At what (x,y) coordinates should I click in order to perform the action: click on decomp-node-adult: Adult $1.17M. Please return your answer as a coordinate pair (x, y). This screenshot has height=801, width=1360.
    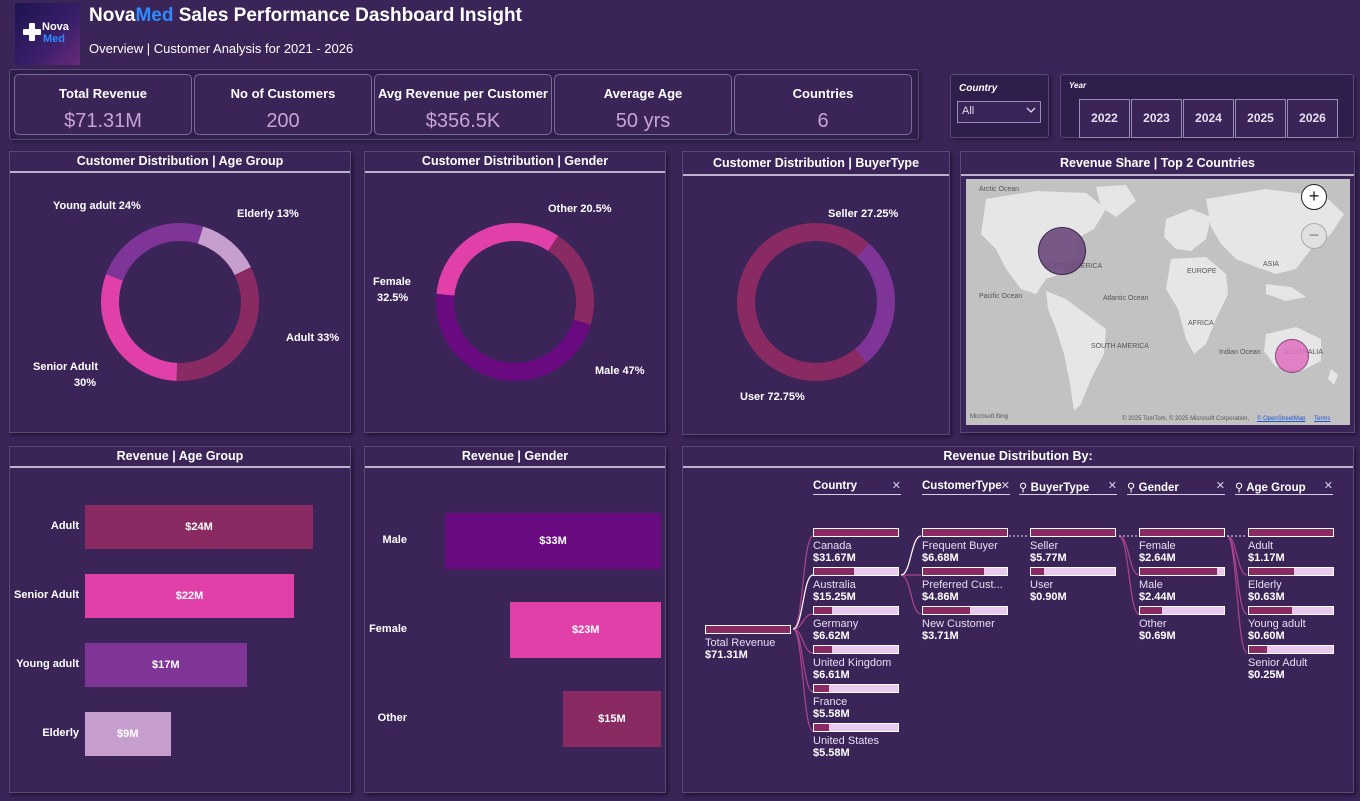
    Looking at the image, I should click on (1291, 546).